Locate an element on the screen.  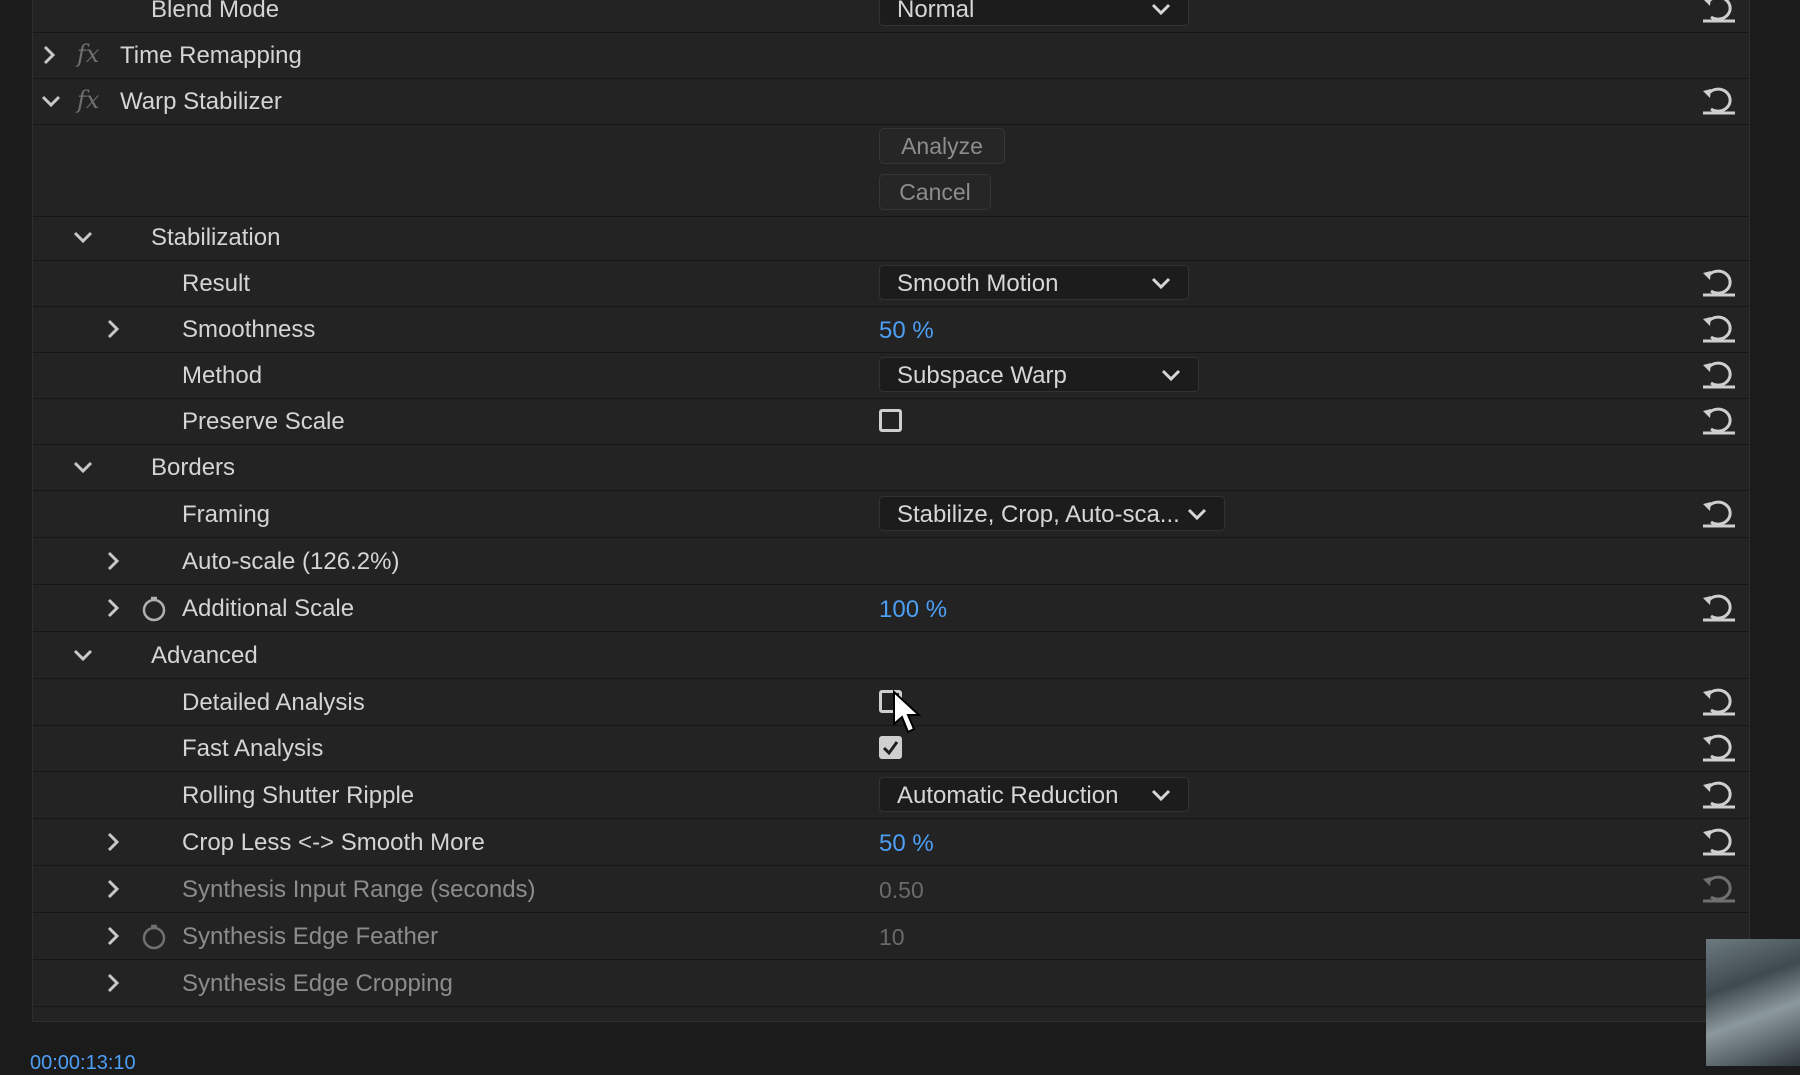
checkmark-icon is located at coordinates (890, 748).